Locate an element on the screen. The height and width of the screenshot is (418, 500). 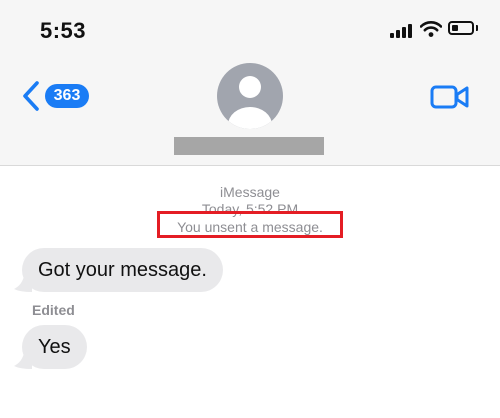
wifi-icon is located at coordinates (431, 29).